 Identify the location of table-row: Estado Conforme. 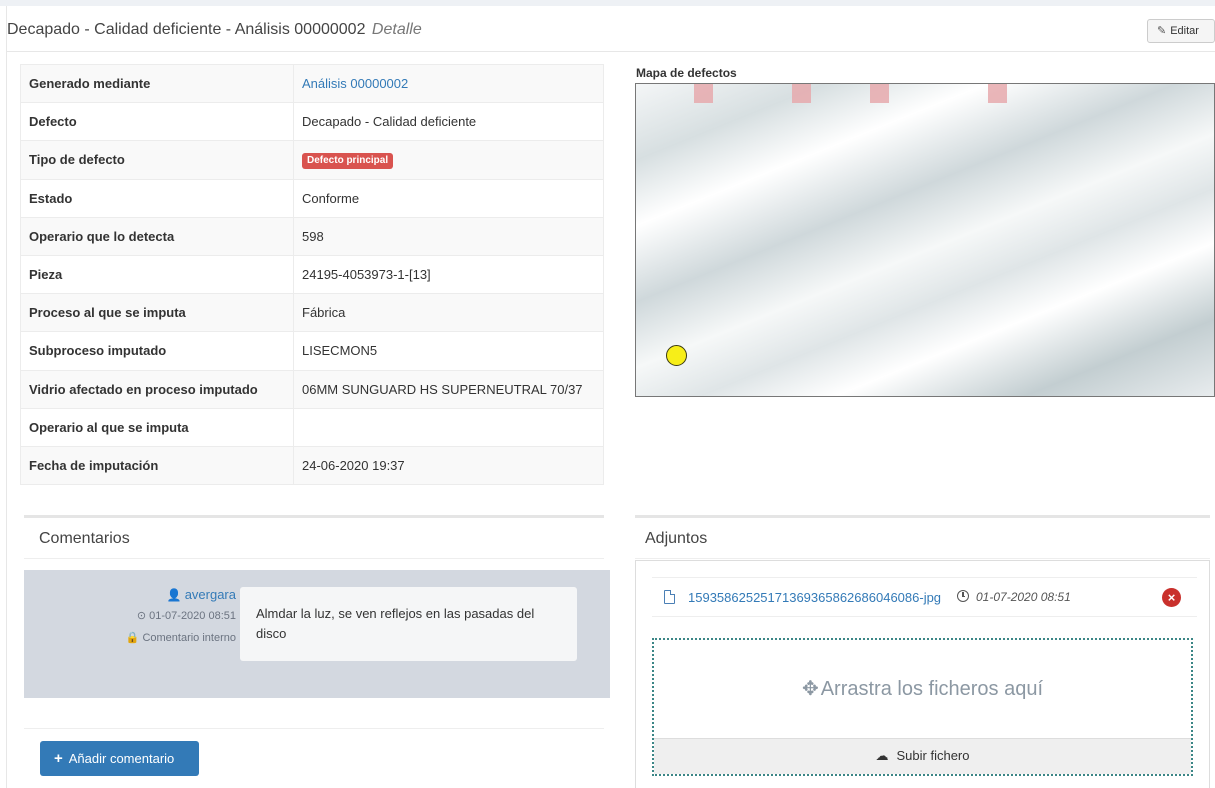
(312, 198).